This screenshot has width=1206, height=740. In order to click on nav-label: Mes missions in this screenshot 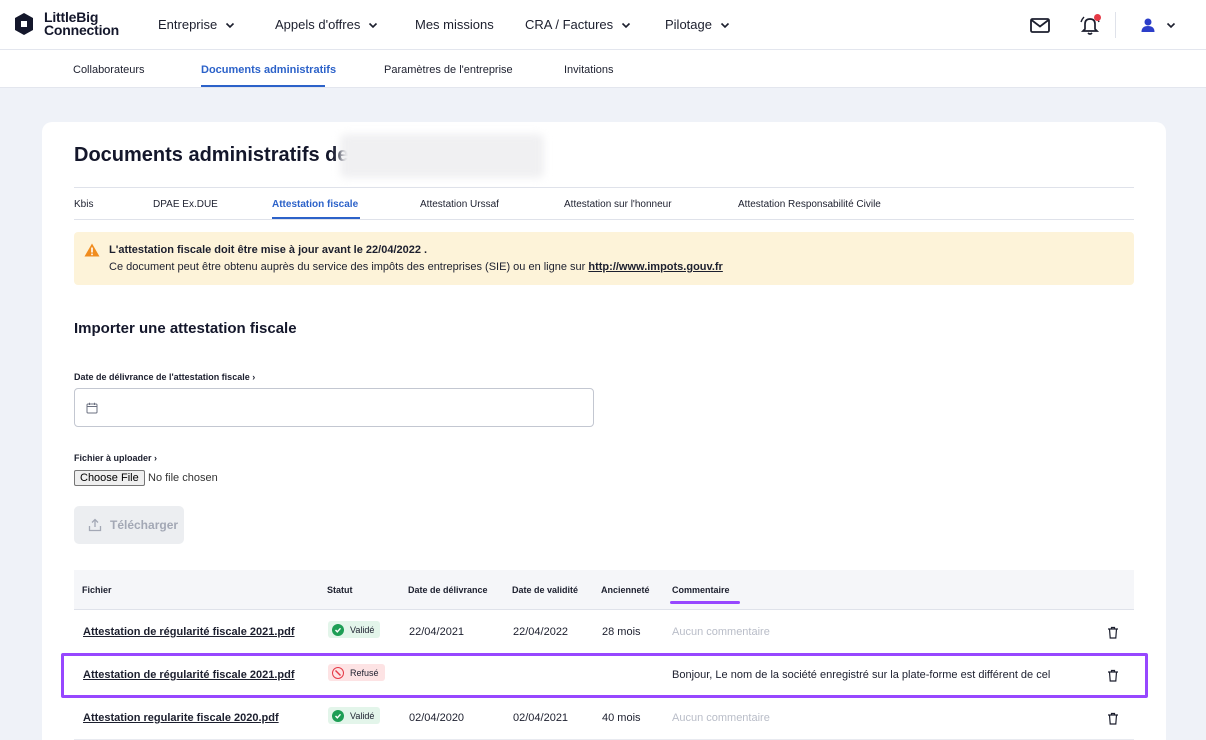, I will do `click(454, 24)`.